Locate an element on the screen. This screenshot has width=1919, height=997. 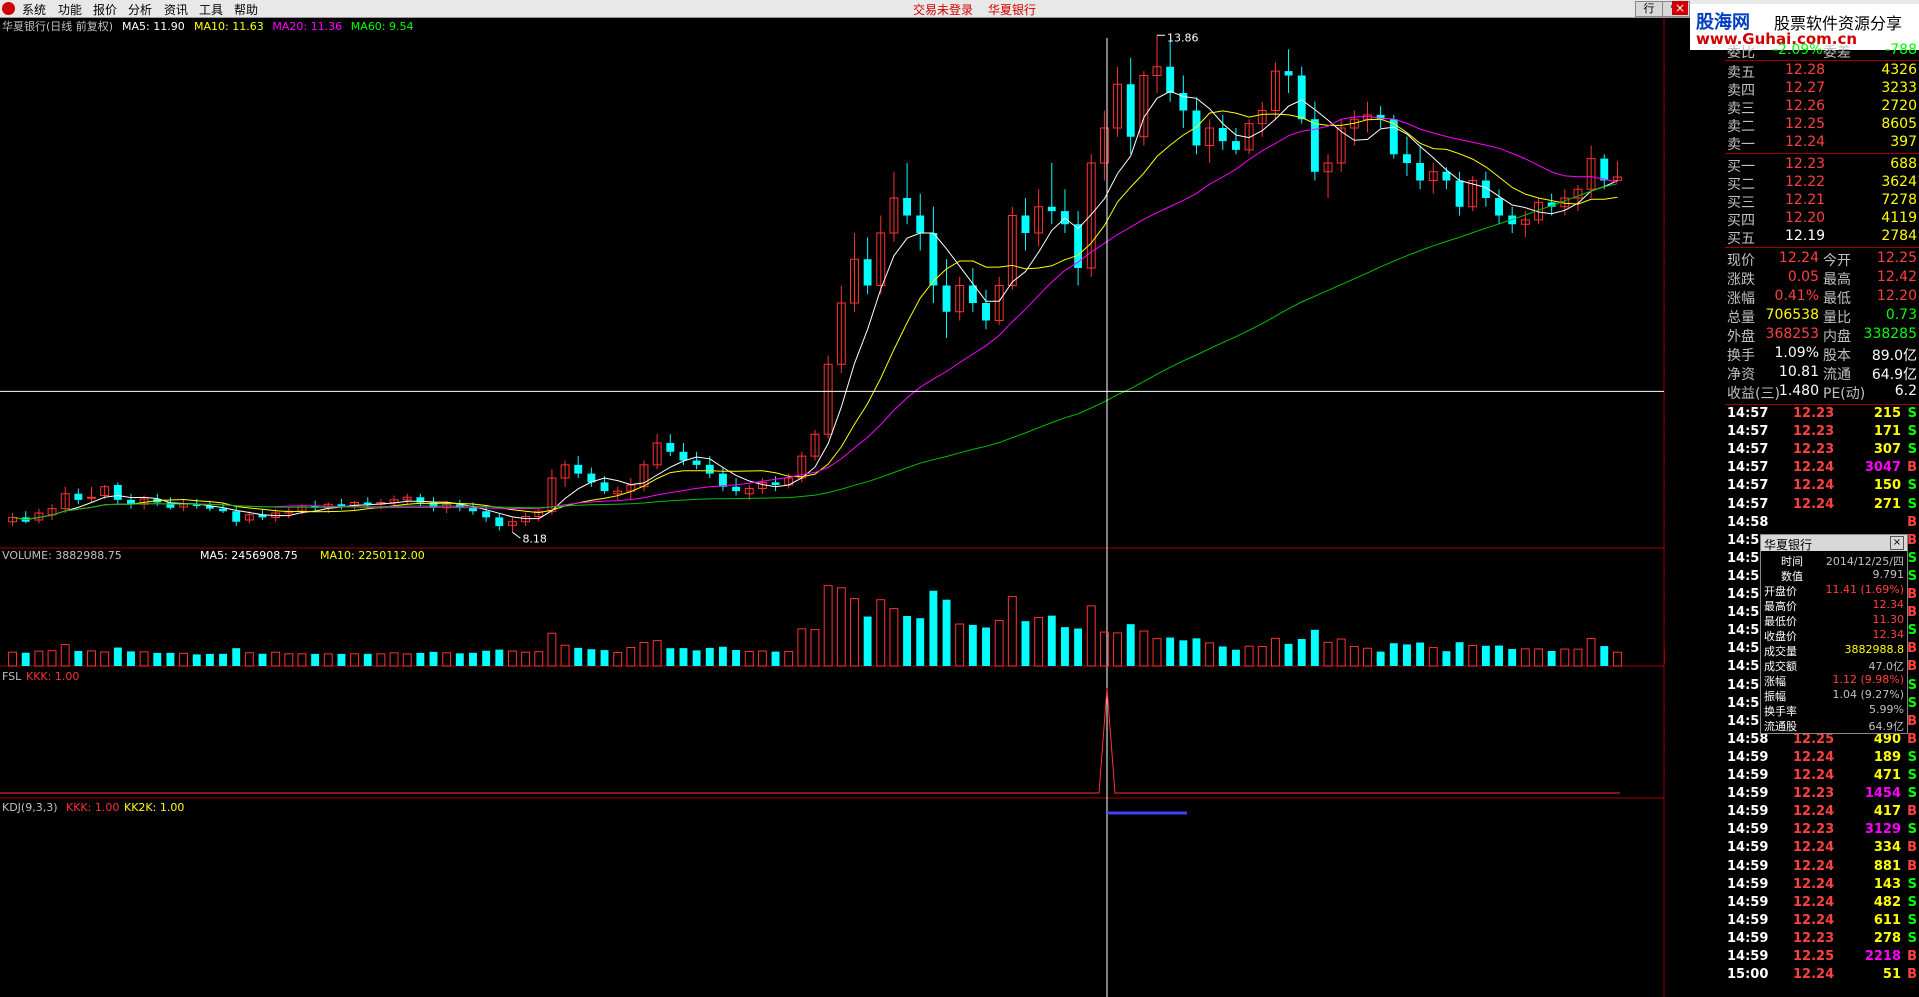
stat-label: 涨跌 is located at coordinates (1741, 280).